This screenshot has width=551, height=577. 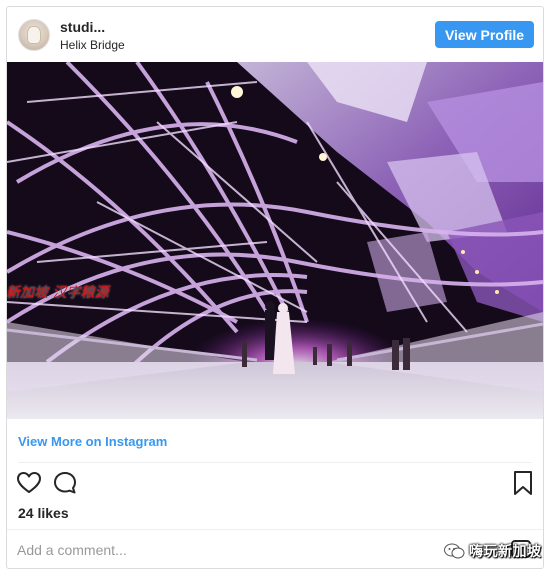 What do you see at coordinates (43, 513) in the screenshot?
I see `likes-count: 24 likes` at bounding box center [43, 513].